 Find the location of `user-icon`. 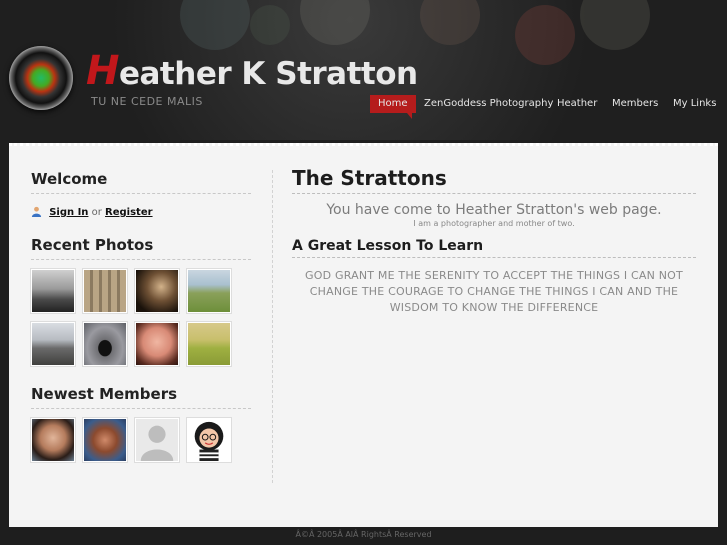

user-icon is located at coordinates (36, 211).